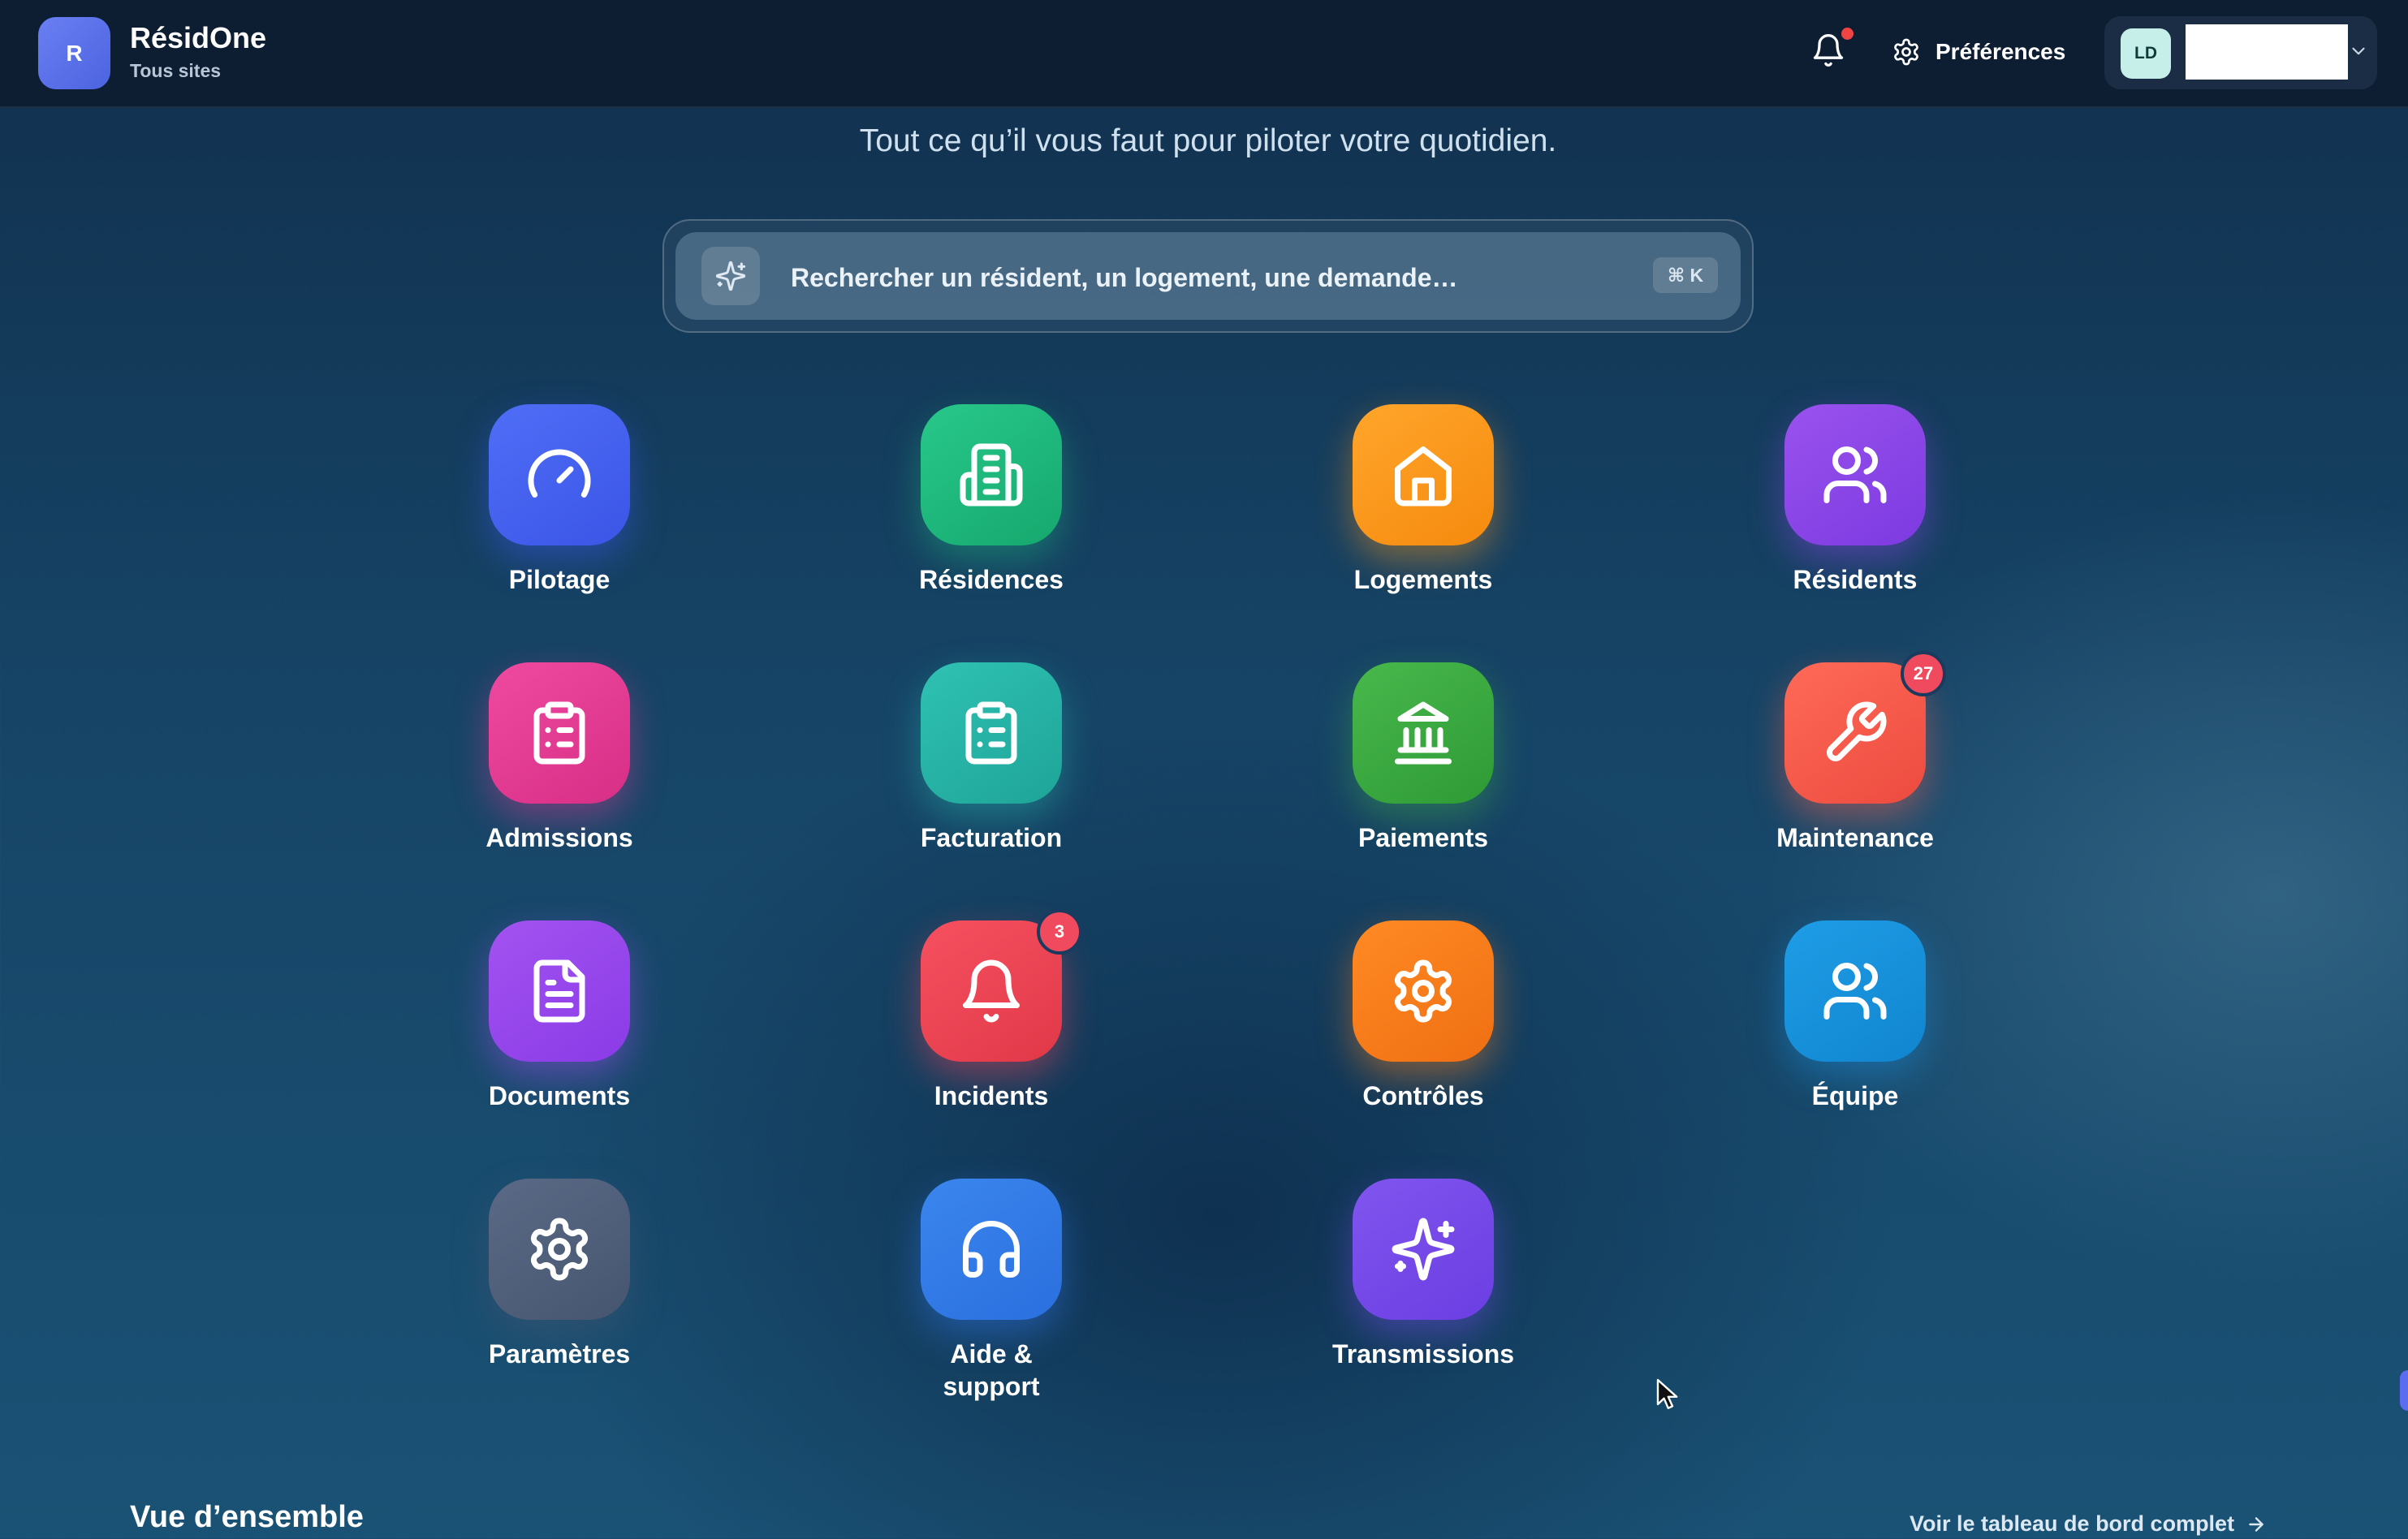 The height and width of the screenshot is (1539, 2408). I want to click on app-label: Facturation, so click(991, 837).